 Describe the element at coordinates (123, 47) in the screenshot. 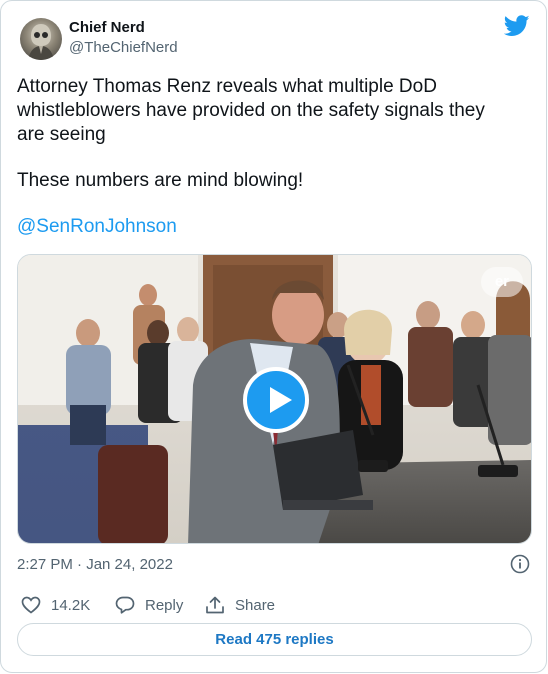

I see `author-handle: @TheChiefNerd` at that location.